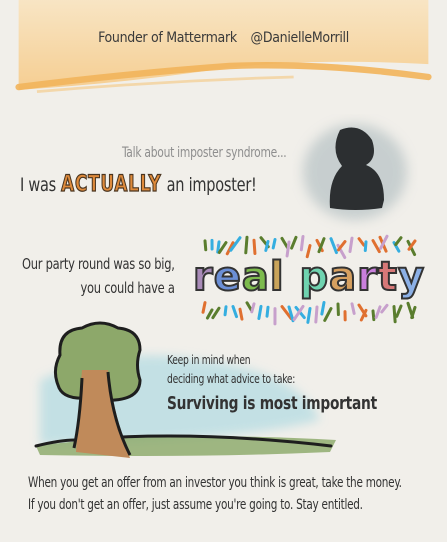  Describe the element at coordinates (388, 277) in the screenshot. I see `real-party-letter: t` at that location.